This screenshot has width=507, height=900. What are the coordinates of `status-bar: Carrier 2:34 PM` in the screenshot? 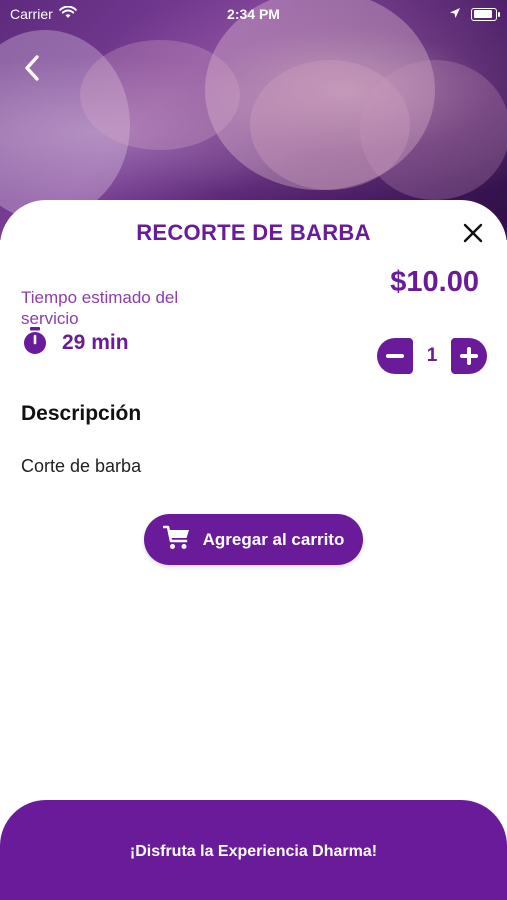 It's located at (253, 14).